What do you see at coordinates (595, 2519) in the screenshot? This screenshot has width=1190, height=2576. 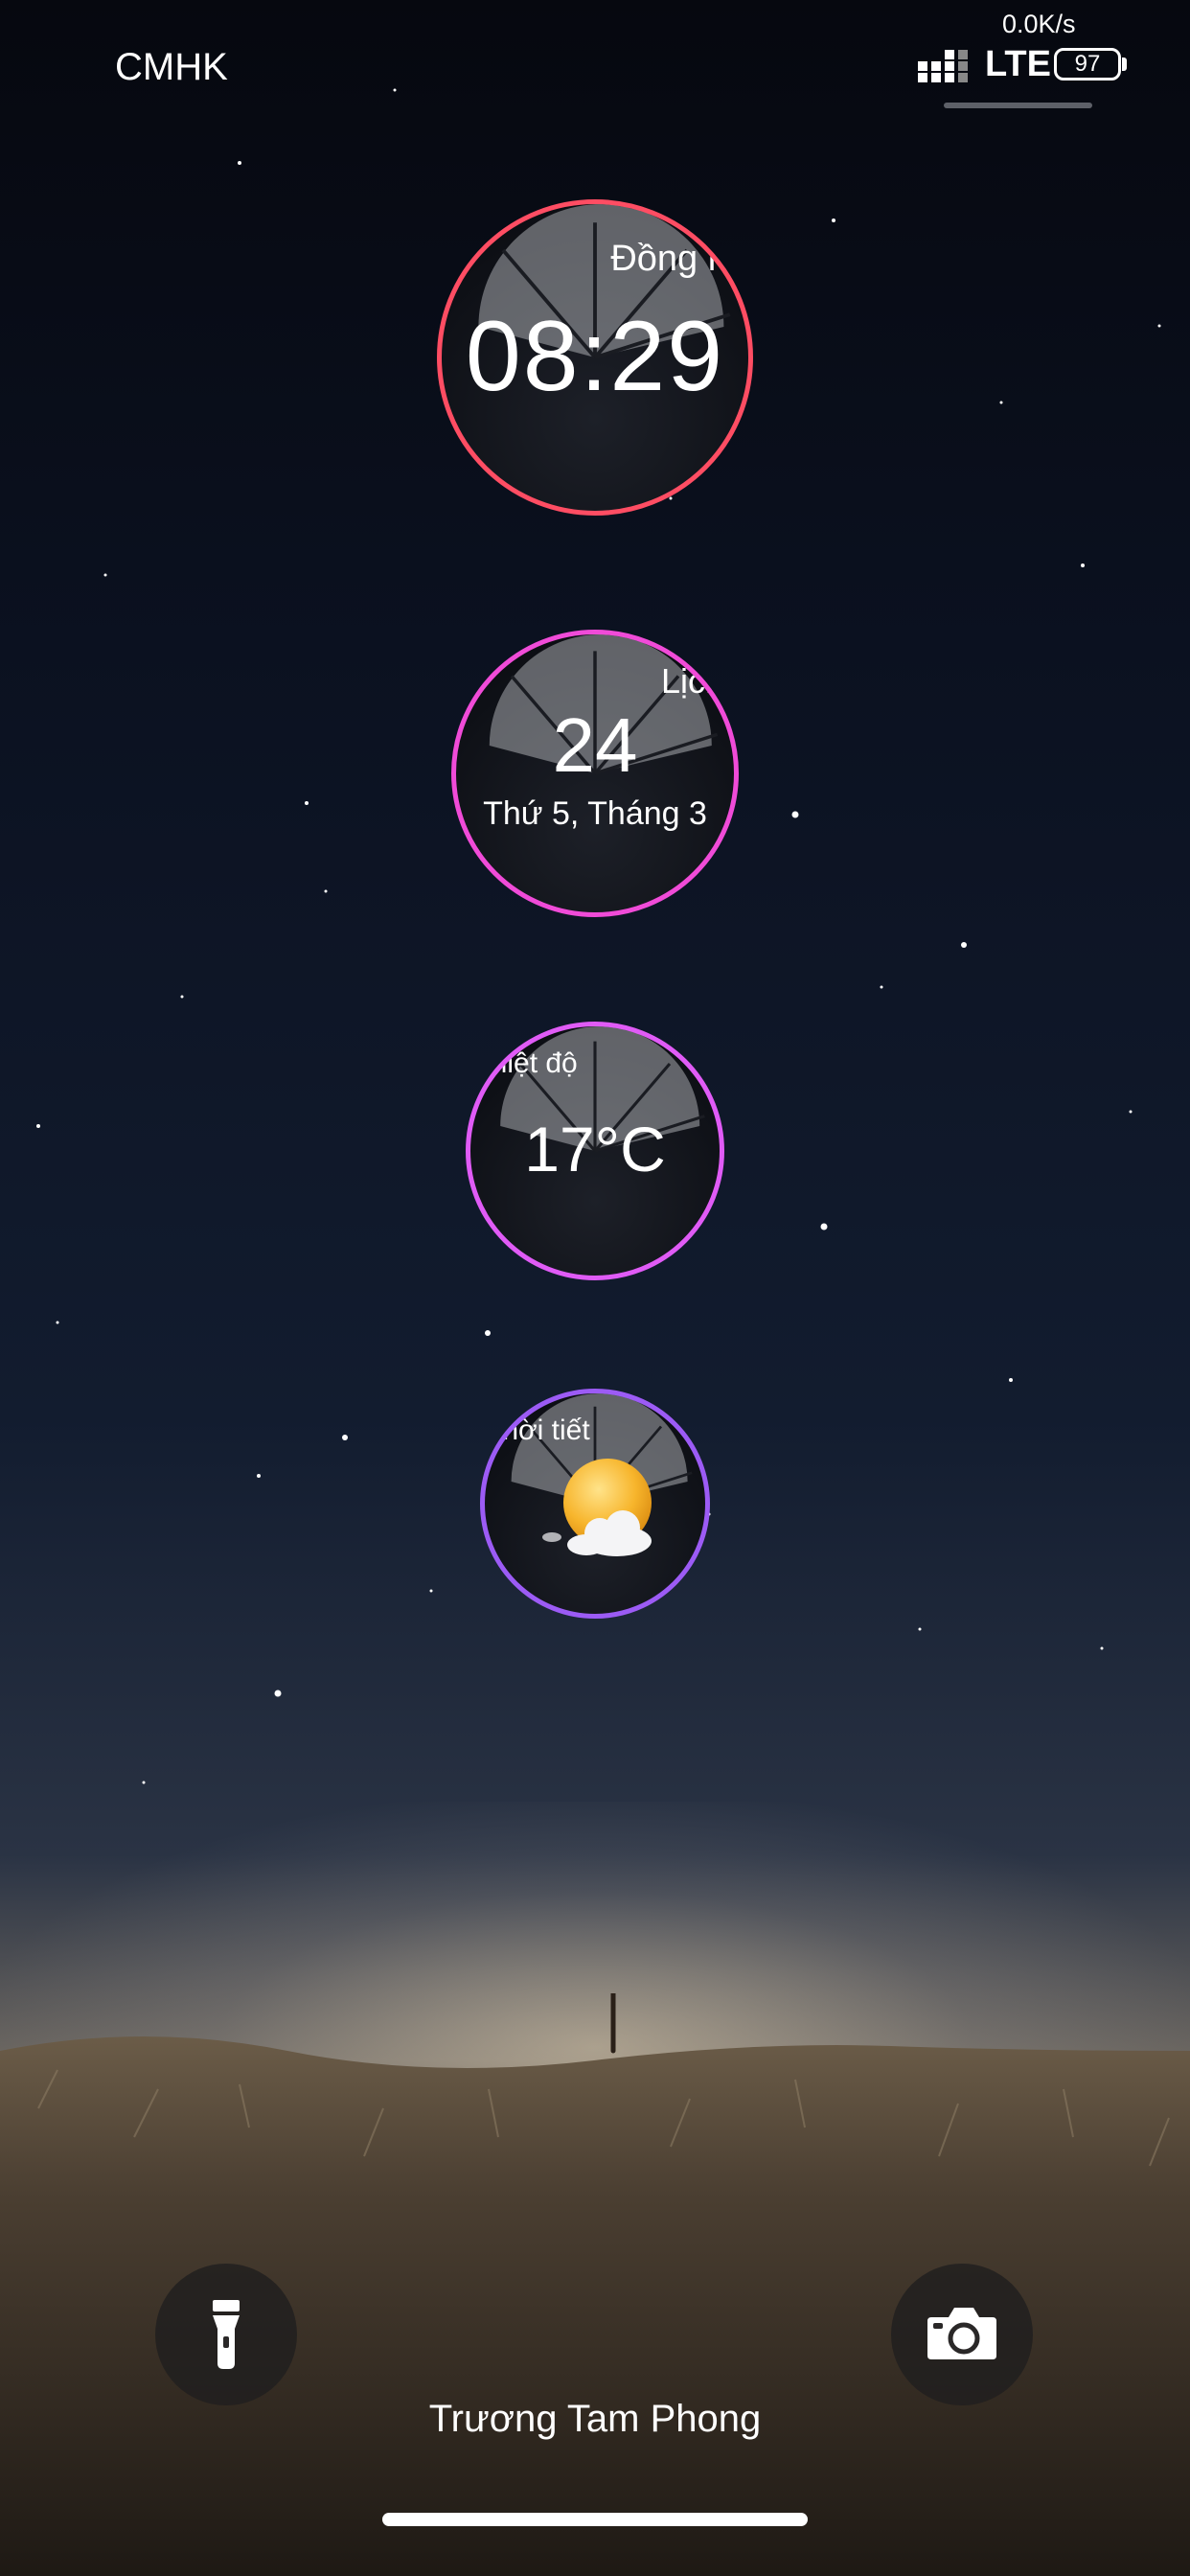 I see `home-indicator` at bounding box center [595, 2519].